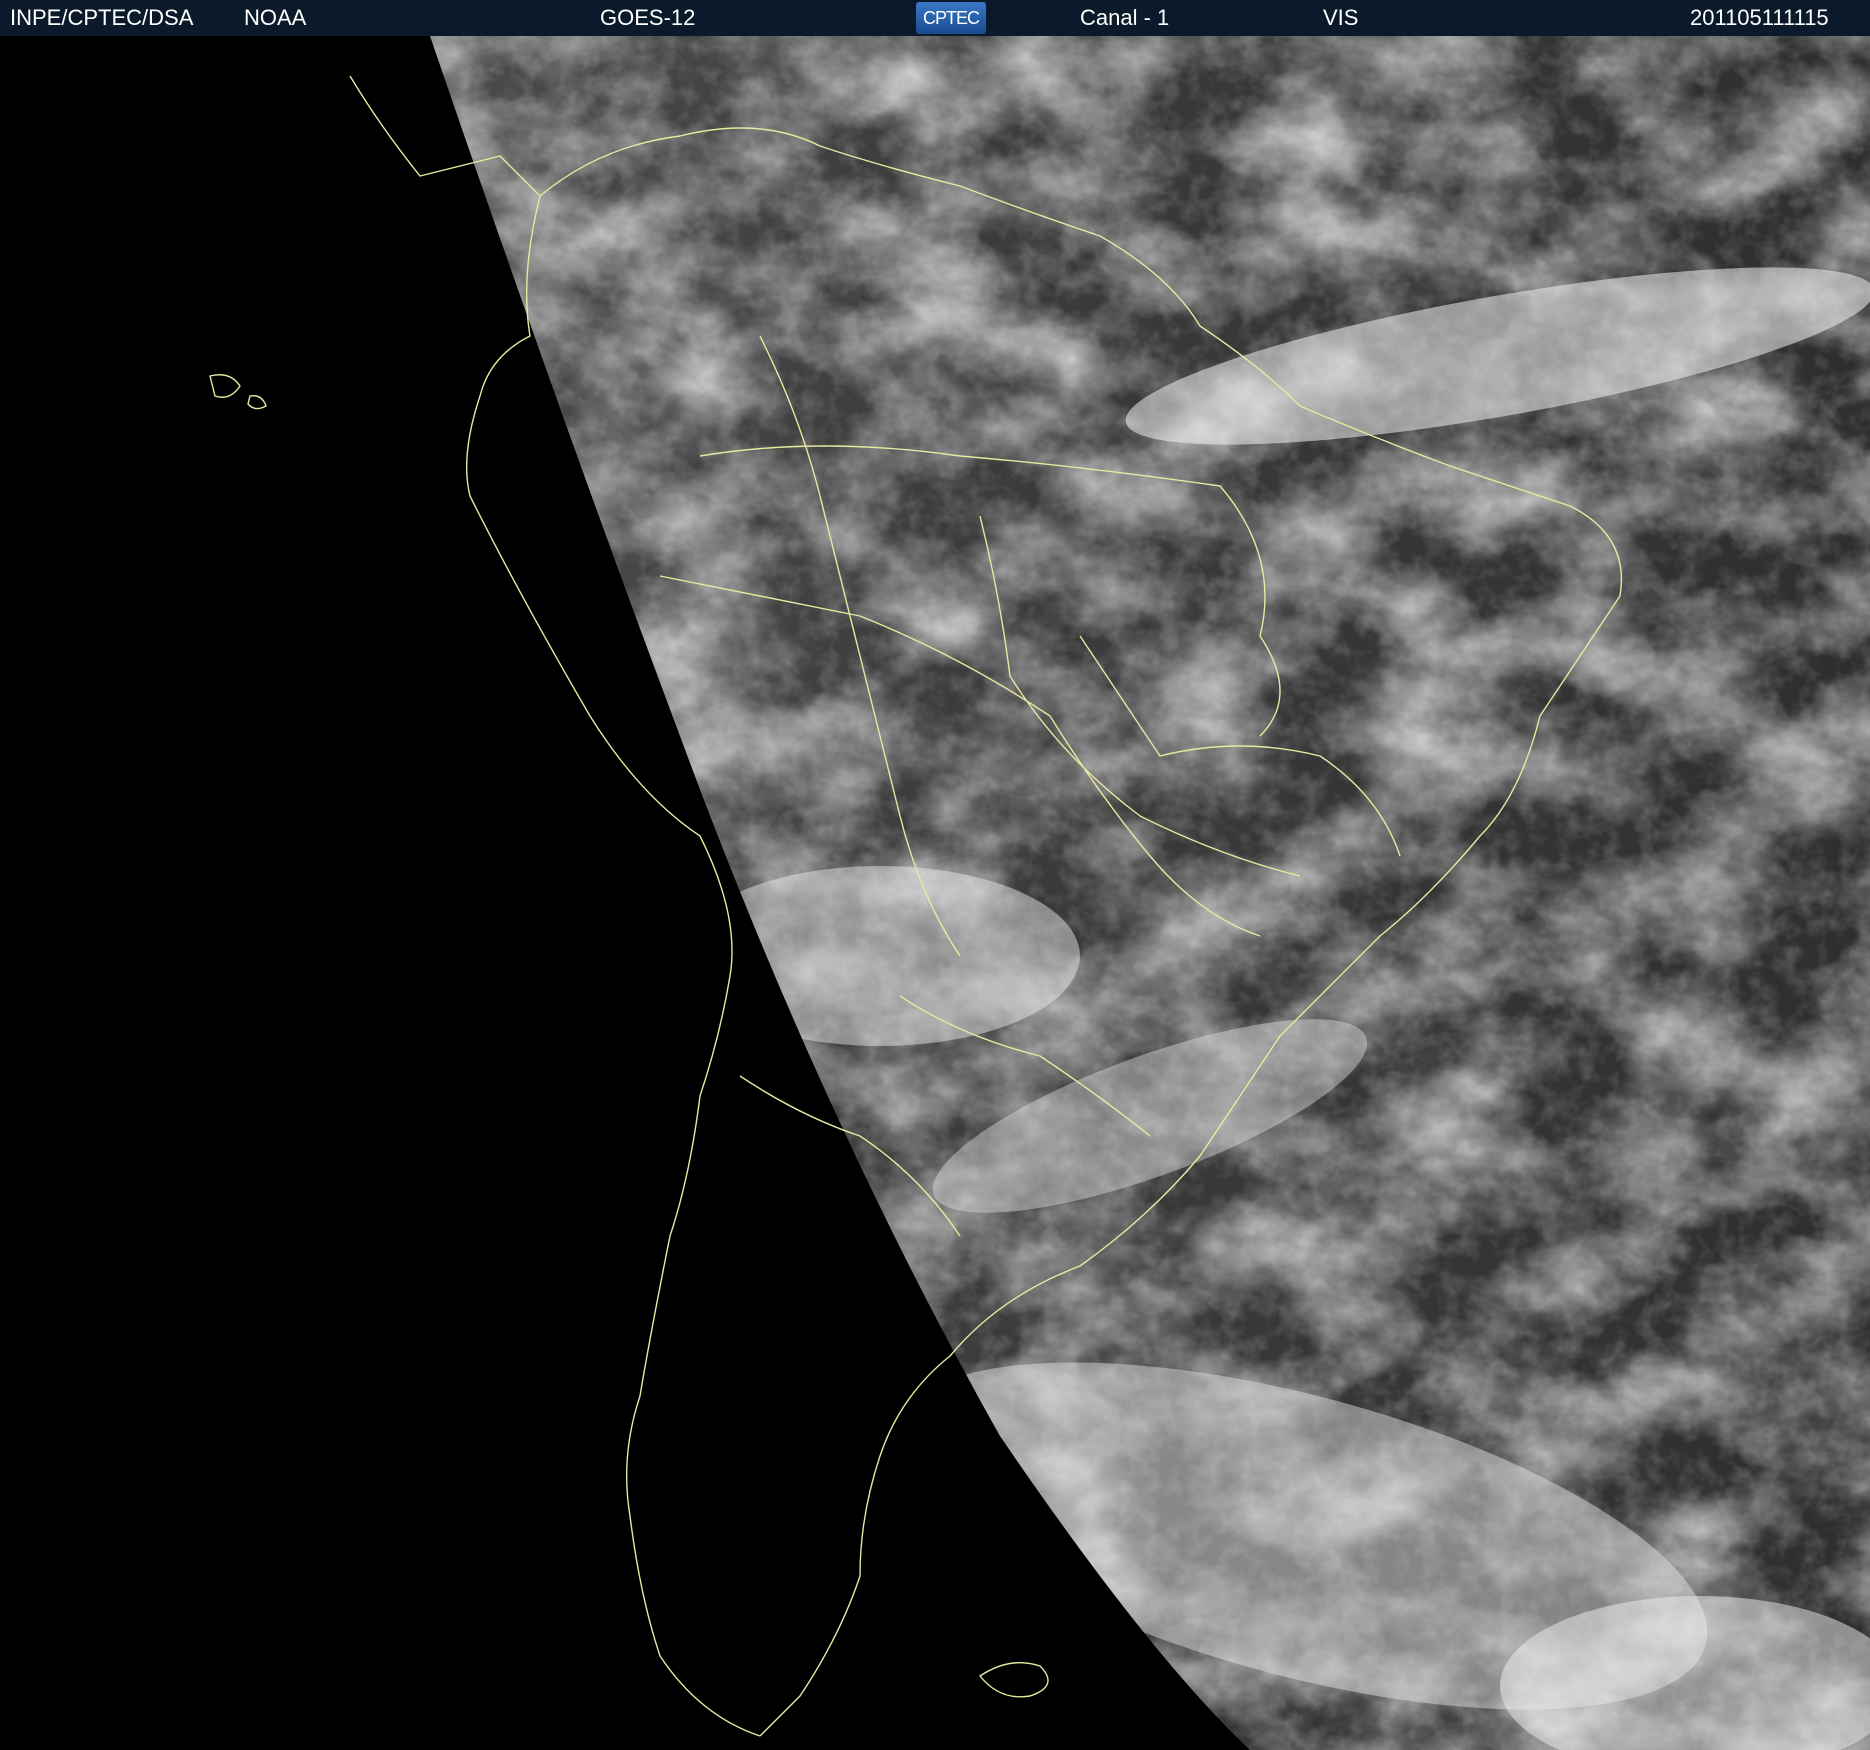 The image size is (1870, 1750). Describe the element at coordinates (951, 18) in the screenshot. I see `cptec-logo: CPTEC` at that location.